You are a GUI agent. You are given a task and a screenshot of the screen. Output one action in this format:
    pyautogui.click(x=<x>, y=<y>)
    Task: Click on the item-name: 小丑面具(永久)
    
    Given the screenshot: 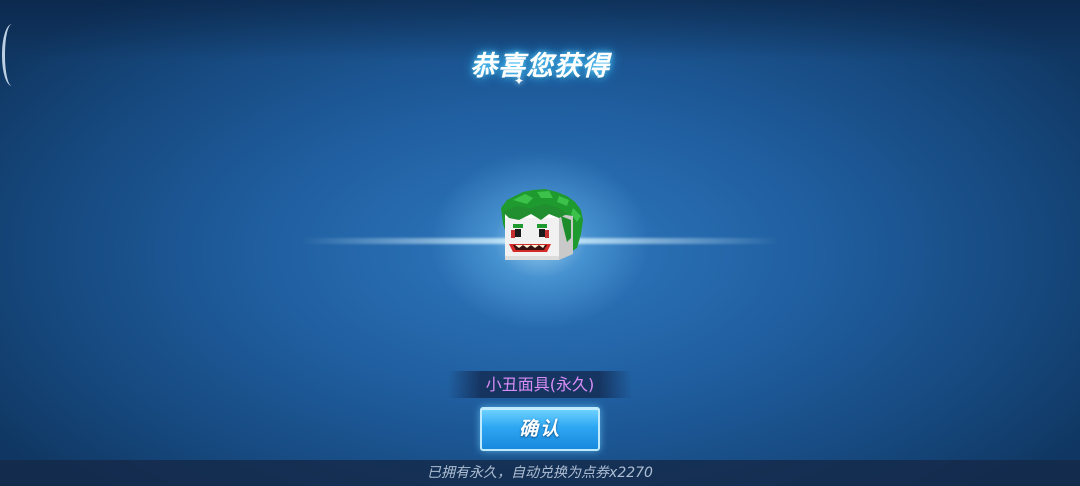 What is the action you would take?
    pyautogui.click(x=540, y=384)
    